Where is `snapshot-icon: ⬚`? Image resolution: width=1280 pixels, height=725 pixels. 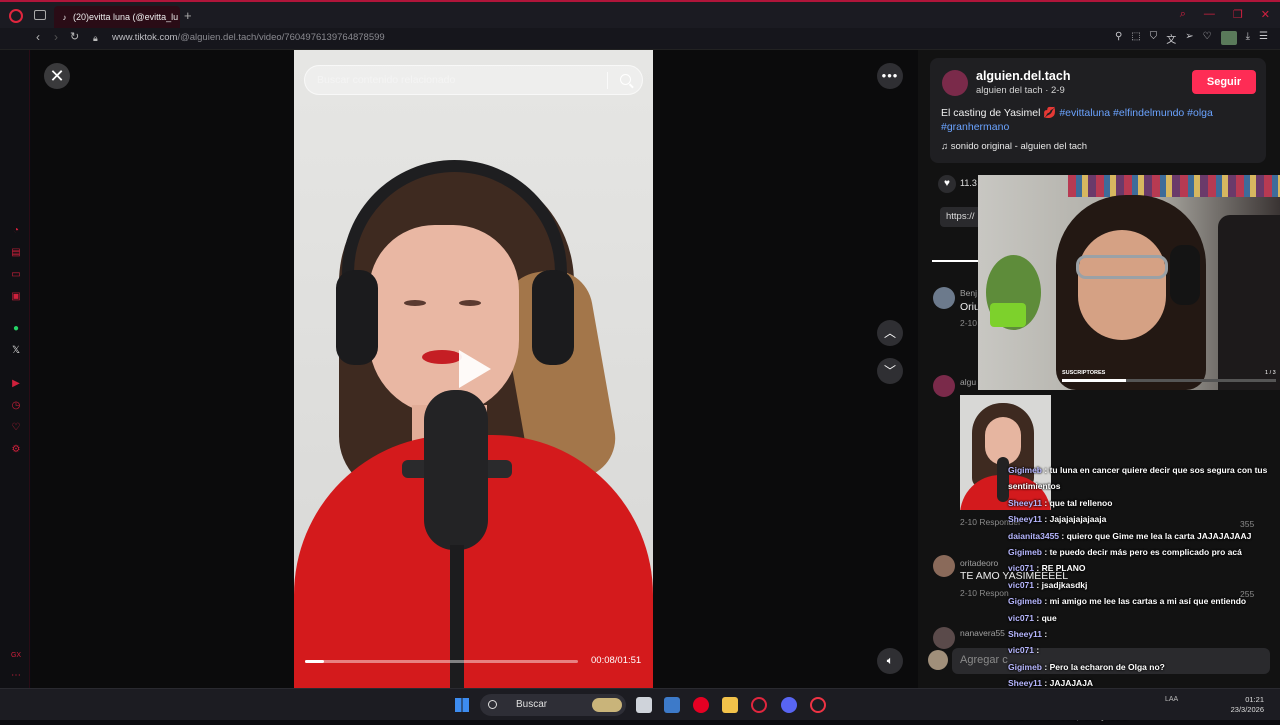 snapshot-icon: ⬚ is located at coordinates (1135, 38).